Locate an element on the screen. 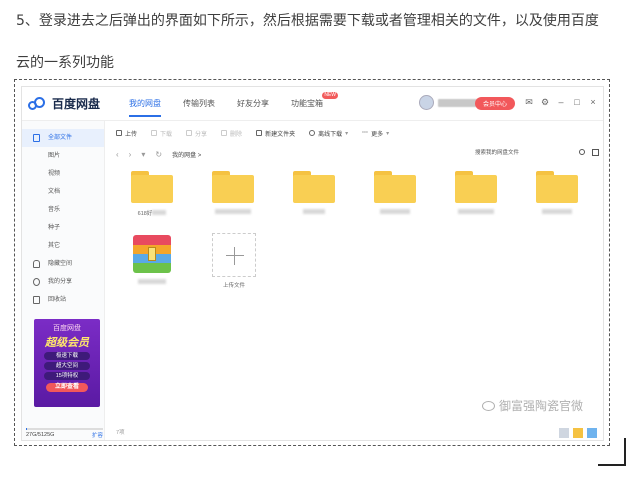  tab-toolbox: 功能宝箱 NEW is located at coordinates (309, 104).